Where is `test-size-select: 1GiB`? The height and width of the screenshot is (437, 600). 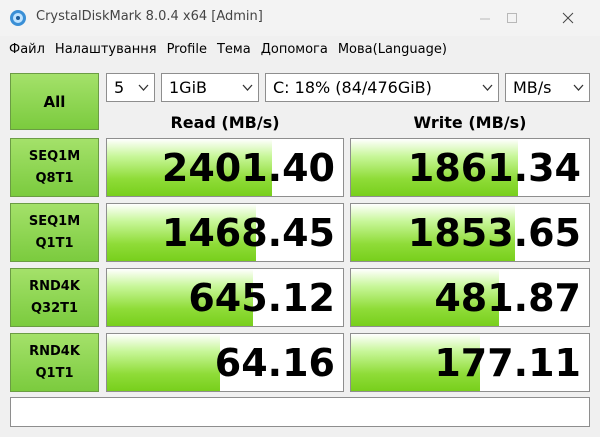 test-size-select: 1GiB is located at coordinates (210, 87).